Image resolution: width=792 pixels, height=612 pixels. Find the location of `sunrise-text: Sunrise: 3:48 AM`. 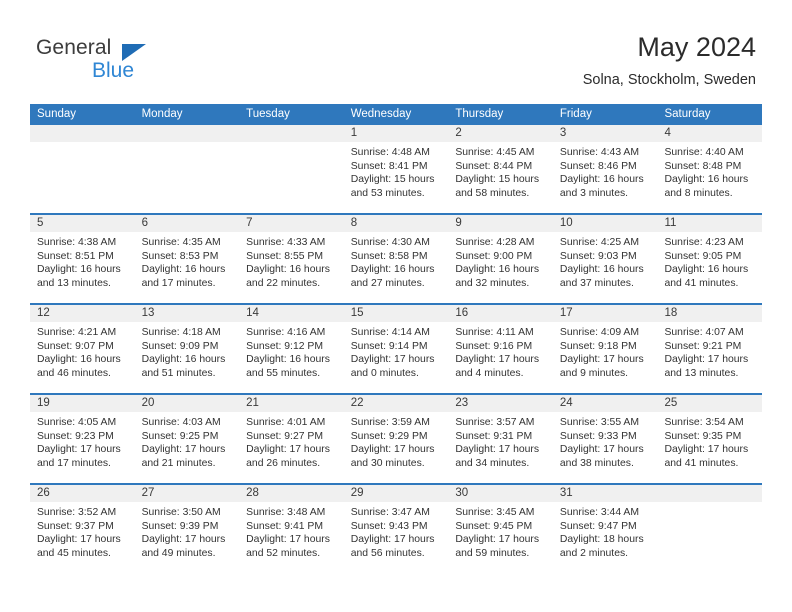

sunrise-text: Sunrise: 3:48 AM is located at coordinates (286, 512).